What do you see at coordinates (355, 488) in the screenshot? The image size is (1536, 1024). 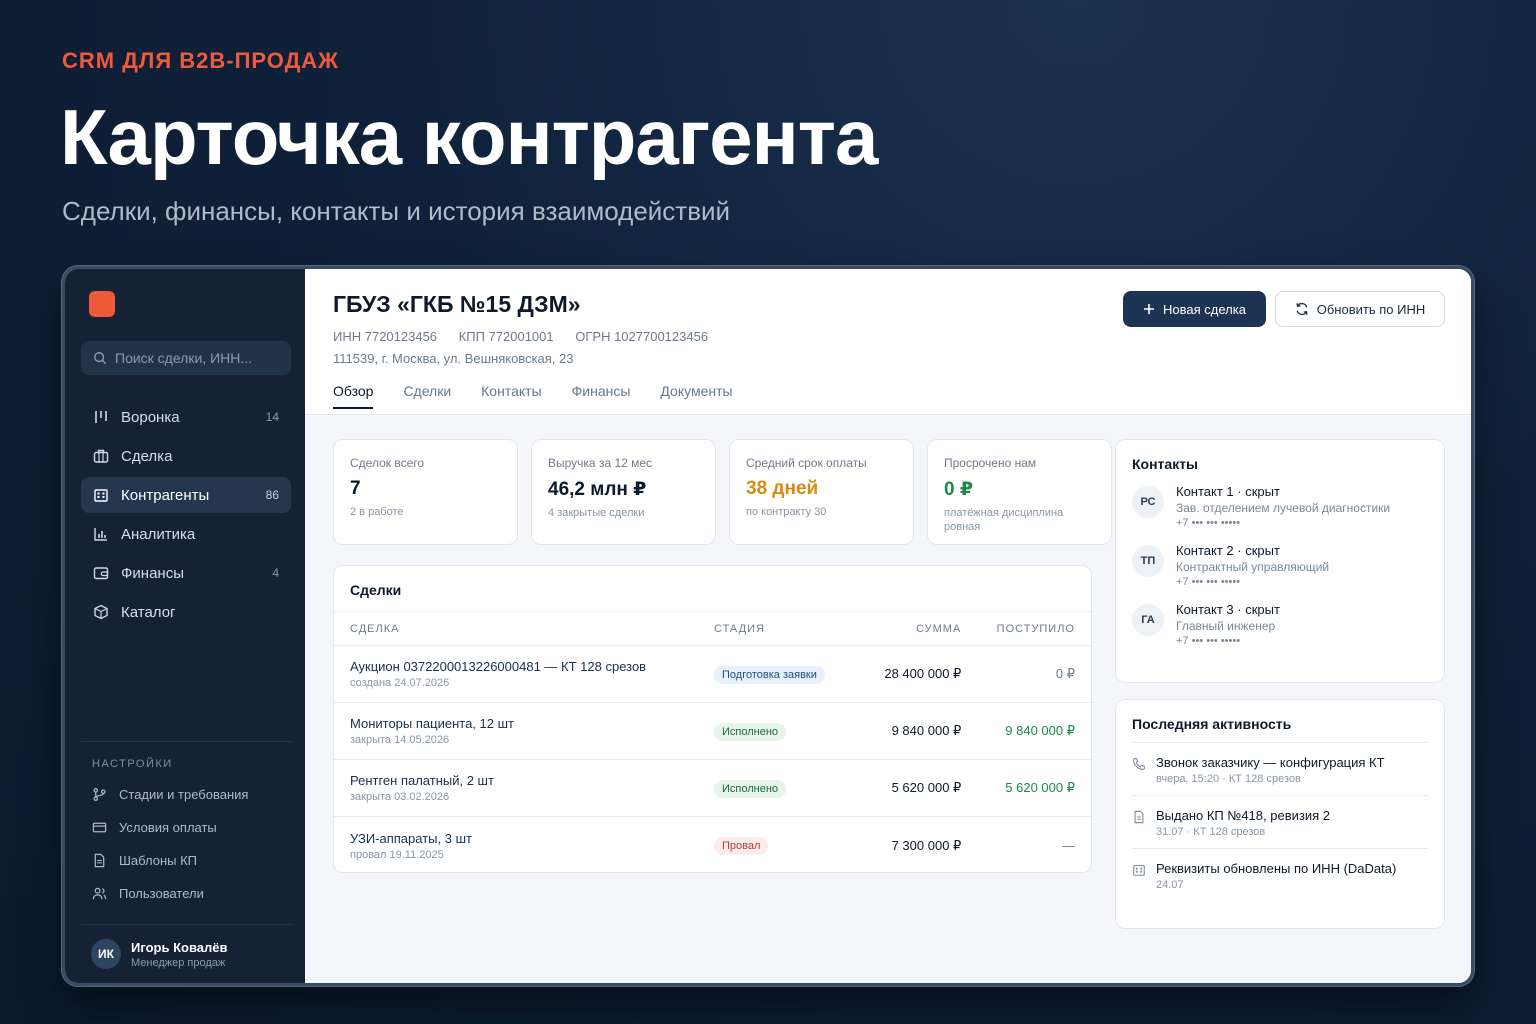 I see `kpi-value: 7` at bounding box center [355, 488].